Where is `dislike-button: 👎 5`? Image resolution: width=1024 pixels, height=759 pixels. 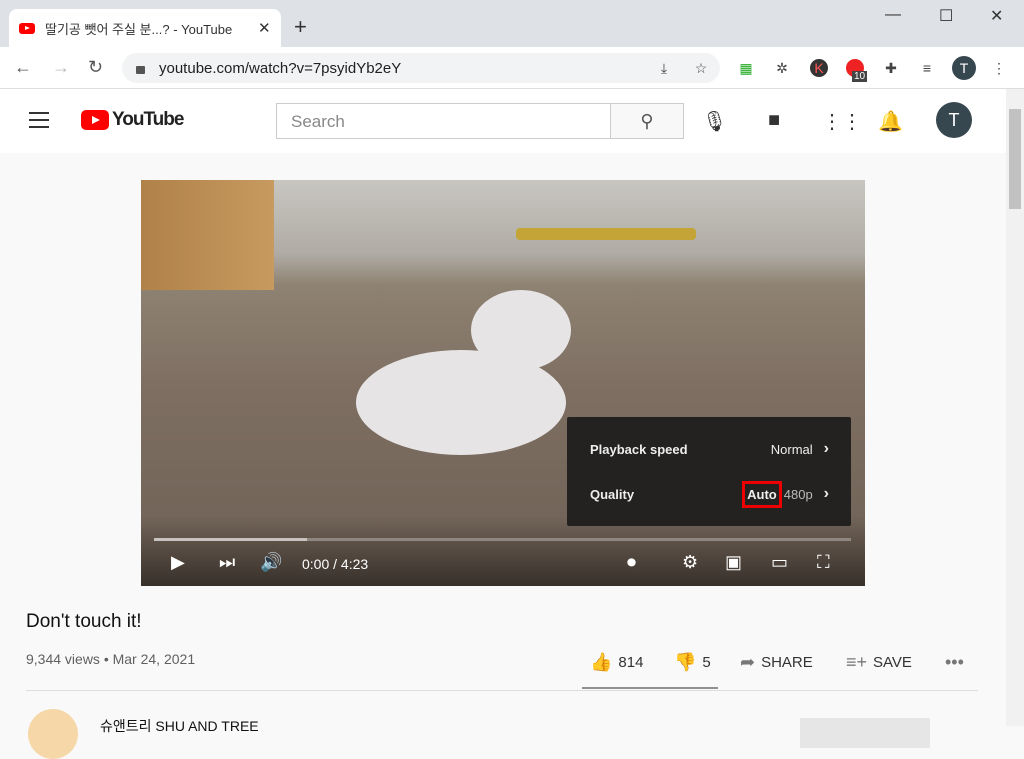
dislike-button: 👎 5 is located at coordinates (692, 662).